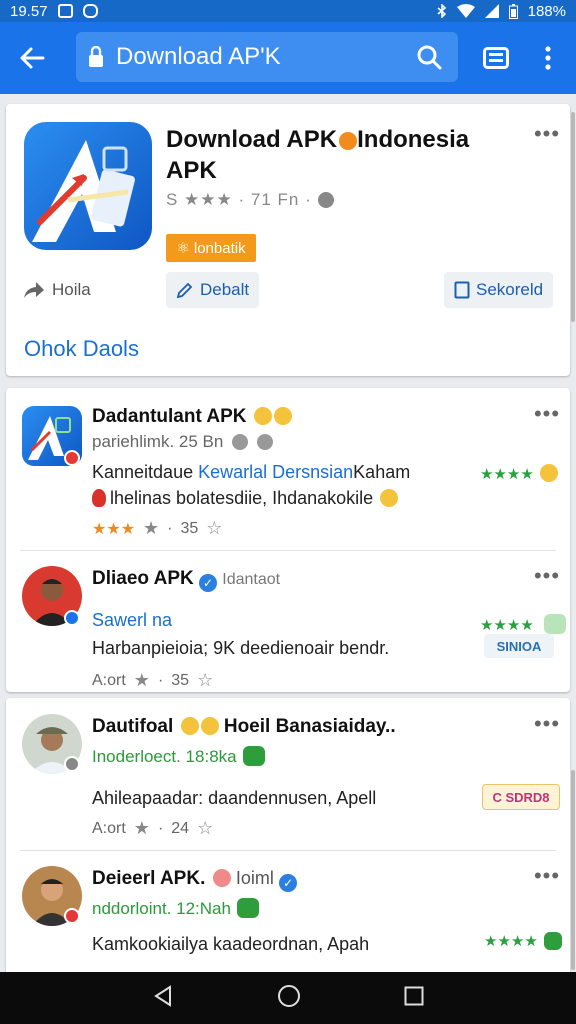 This screenshot has height=1024, width=576. What do you see at coordinates (275, 472) in the screenshot?
I see `description-link: Kewarlal Dersnsian` at bounding box center [275, 472].